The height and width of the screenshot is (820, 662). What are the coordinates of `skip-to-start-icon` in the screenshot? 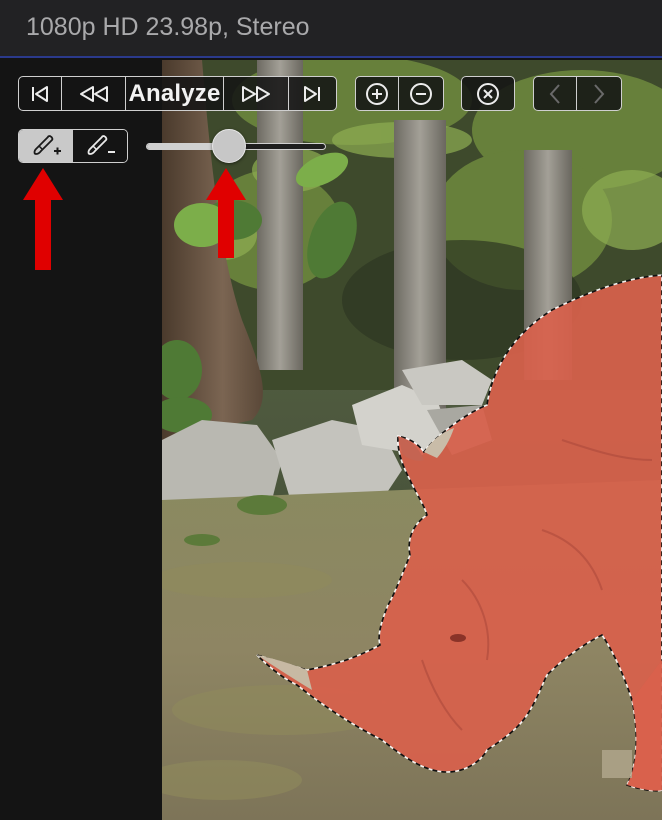 It's located at (40, 93).